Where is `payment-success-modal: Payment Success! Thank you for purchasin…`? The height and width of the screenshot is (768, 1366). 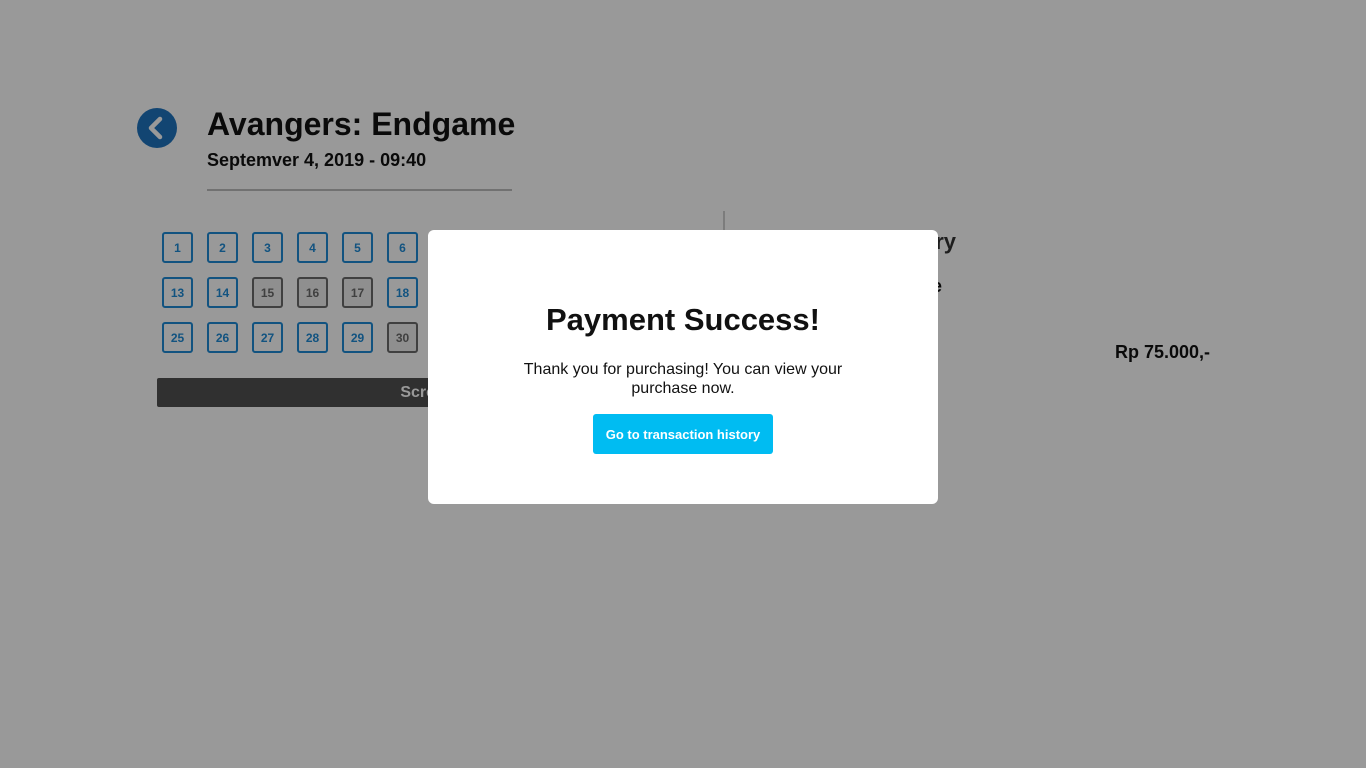
payment-success-modal: Payment Success! Thank you for purchasin… is located at coordinates (683, 367).